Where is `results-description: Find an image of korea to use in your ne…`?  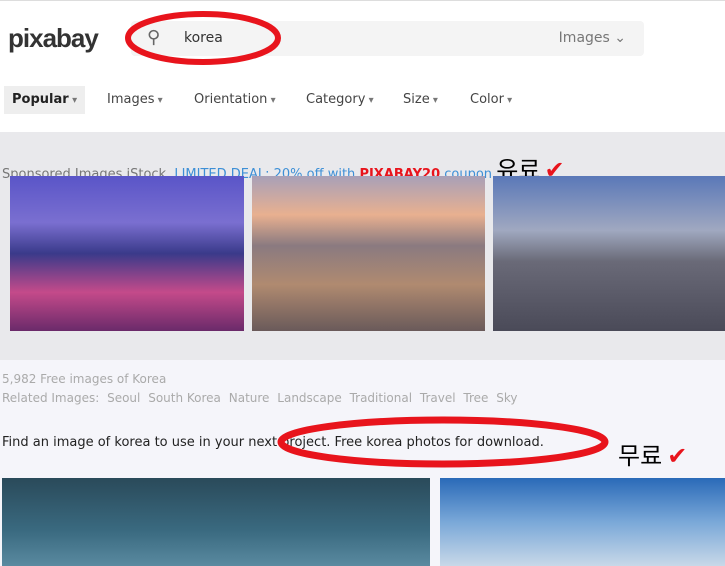 results-description: Find an image of korea to use in your ne… is located at coordinates (273, 442).